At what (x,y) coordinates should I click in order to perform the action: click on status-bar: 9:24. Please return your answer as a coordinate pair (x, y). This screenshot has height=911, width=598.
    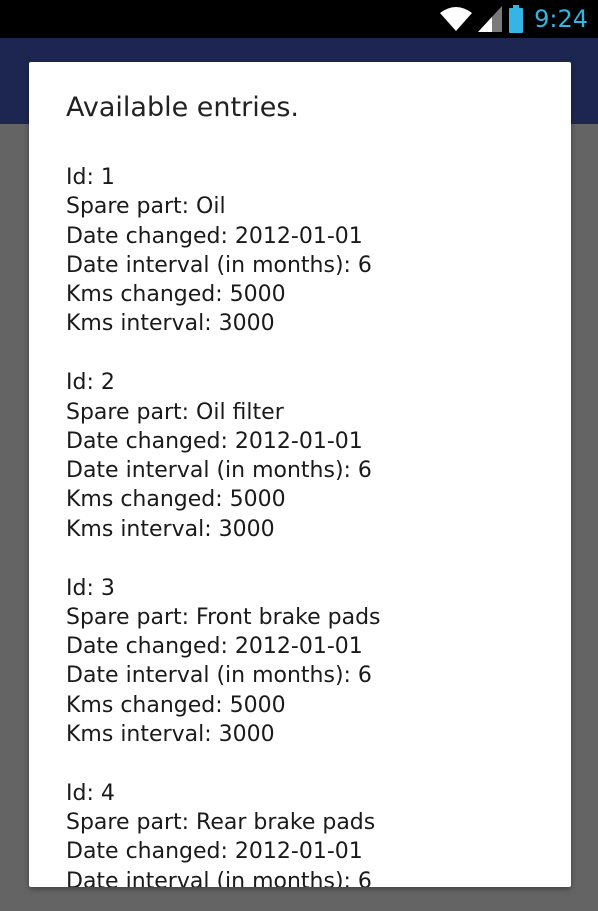
    Looking at the image, I should click on (299, 19).